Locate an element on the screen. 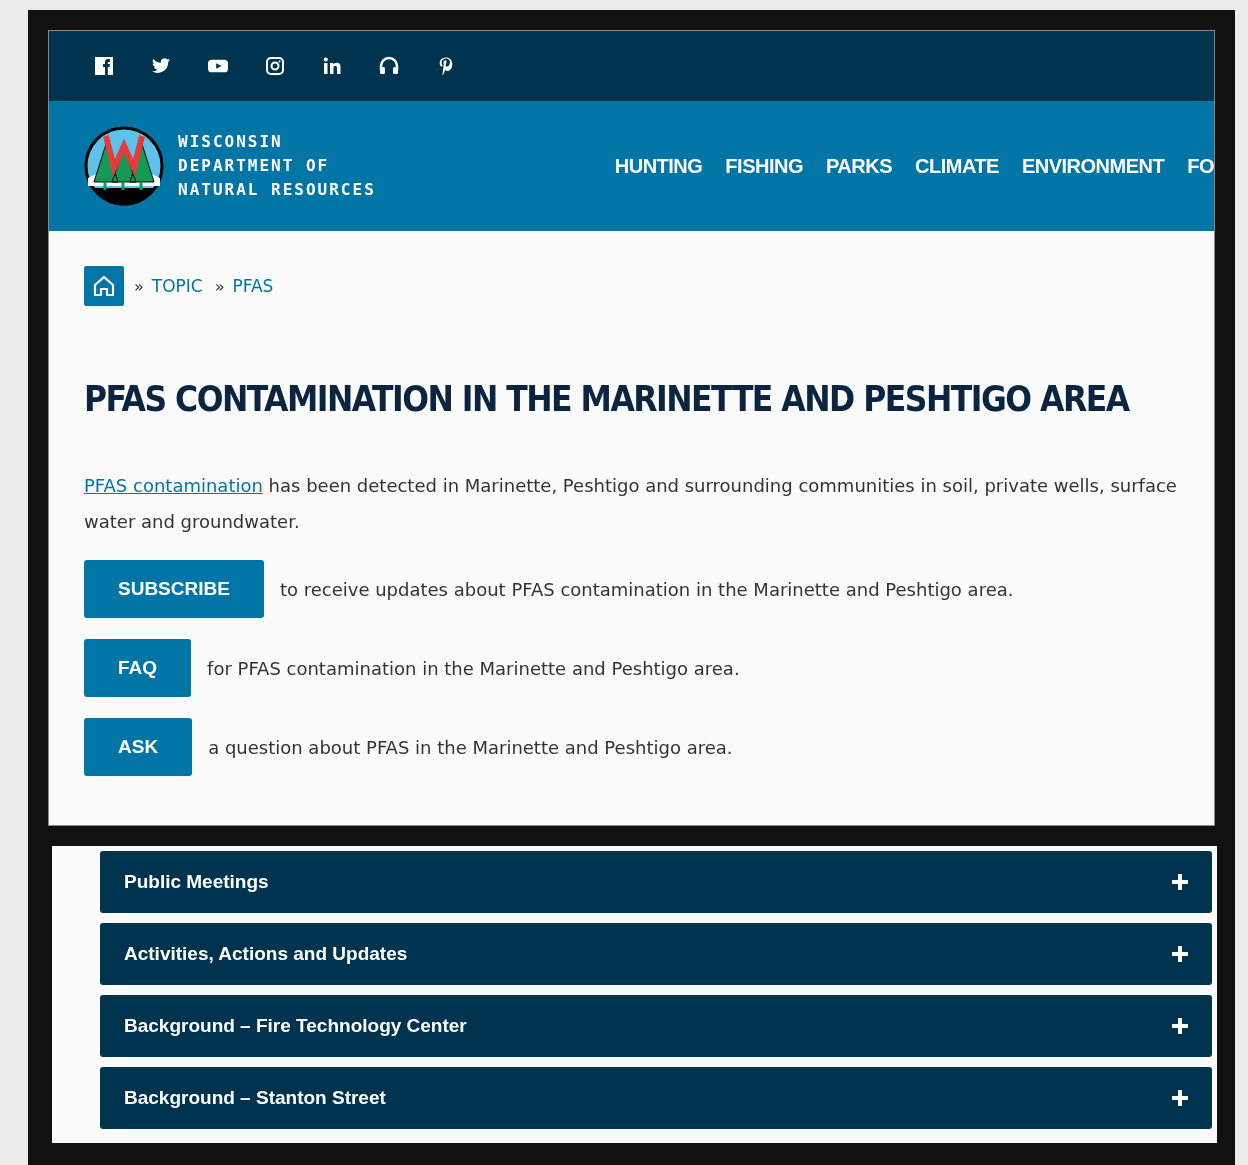 The image size is (1248, 1165). breadcrumb-link: TOPIC is located at coordinates (177, 286).